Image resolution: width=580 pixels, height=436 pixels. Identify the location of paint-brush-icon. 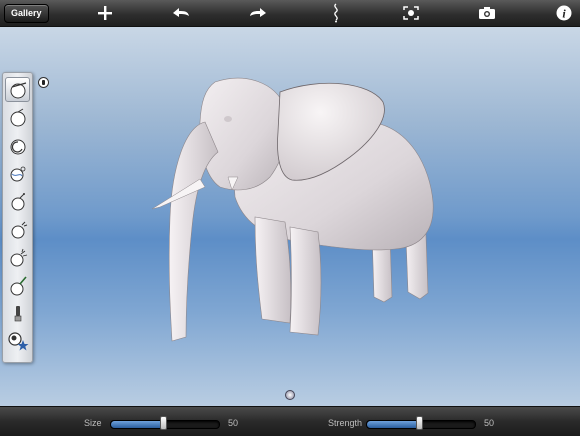
(17, 285).